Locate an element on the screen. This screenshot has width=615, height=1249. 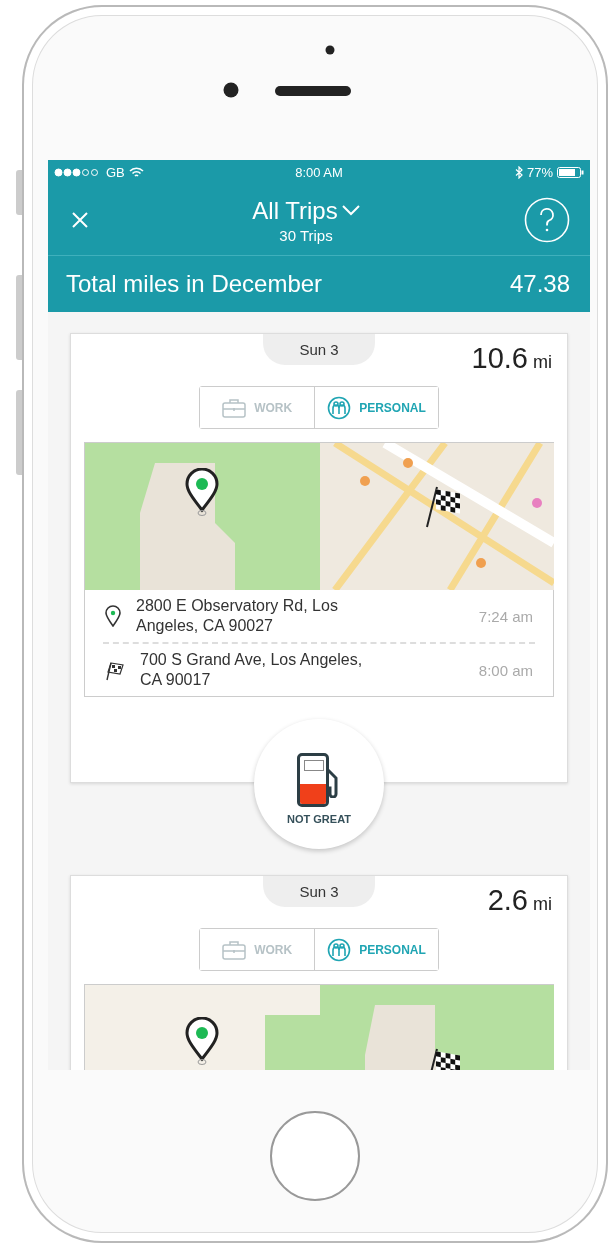
clock-label: 8:00 AM is located at coordinates (319, 172).